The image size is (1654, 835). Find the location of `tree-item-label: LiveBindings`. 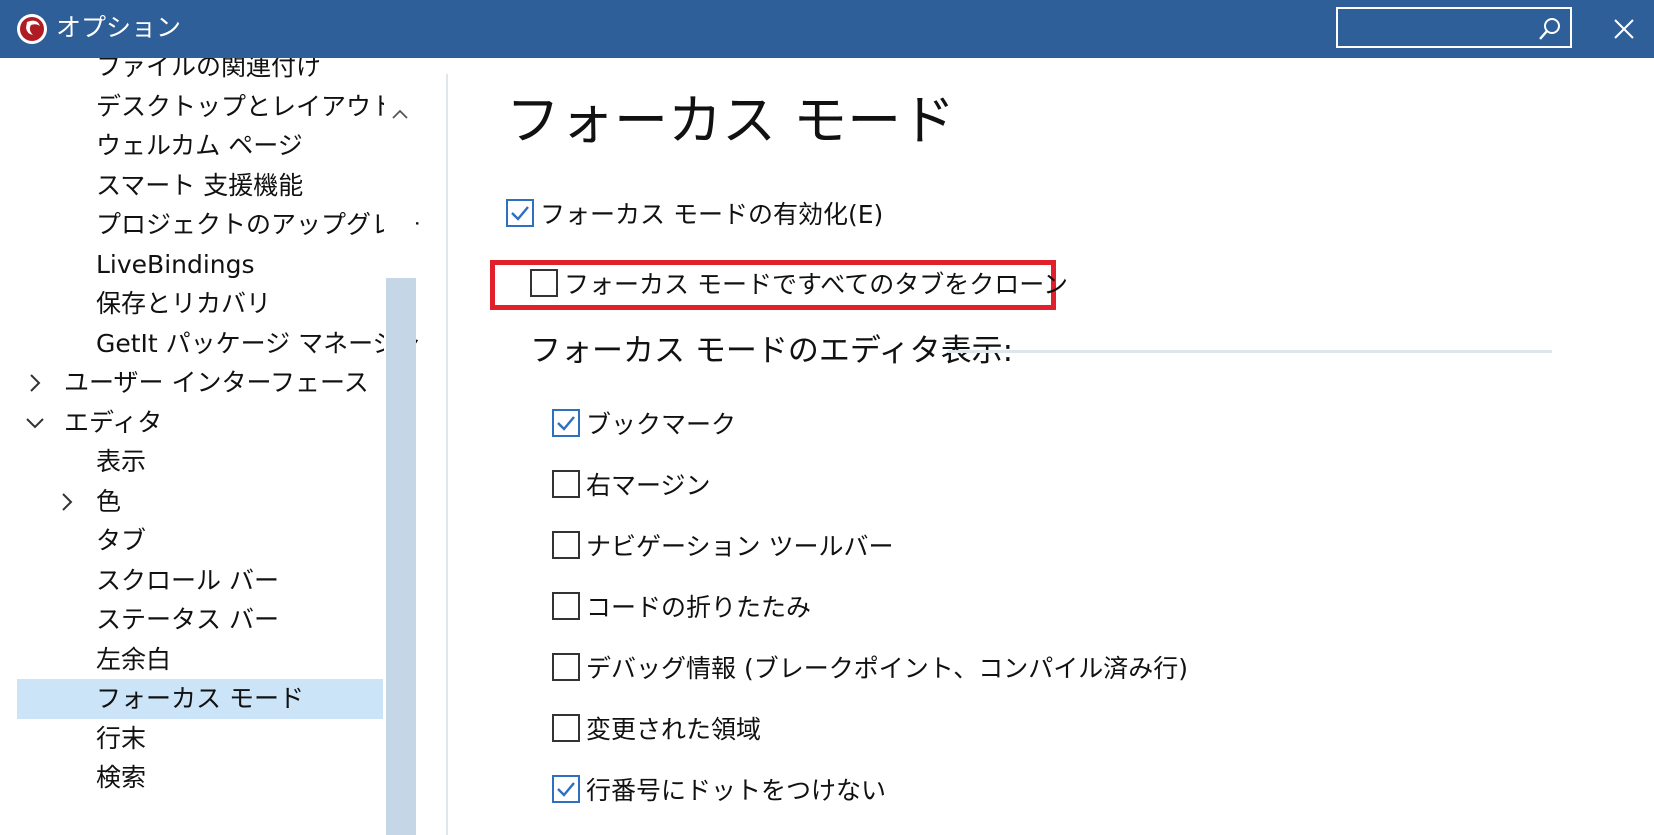

tree-item-label: LiveBindings is located at coordinates (175, 264).